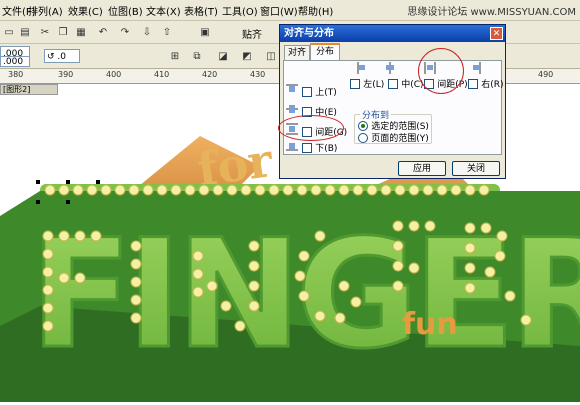 Image resolution: width=580 pixels, height=405 pixels. What do you see at coordinates (16, 74) in the screenshot?
I see `ruler-label: 380` at bounding box center [16, 74].